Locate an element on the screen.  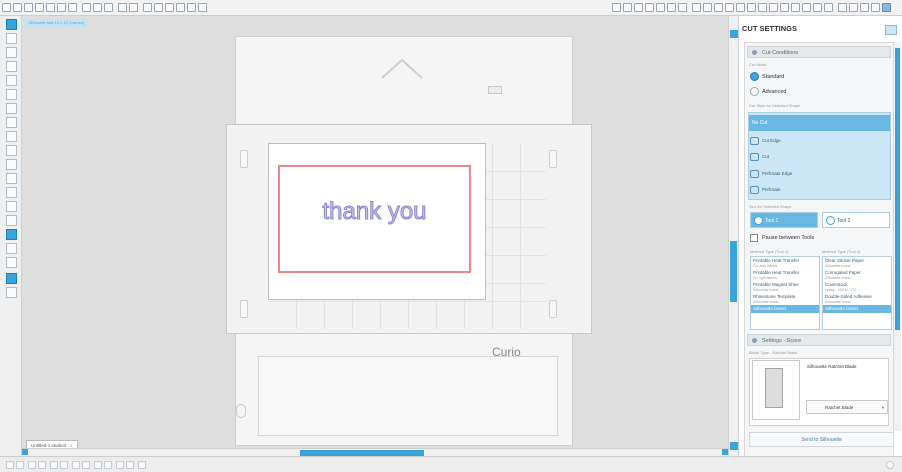
new-doc-icon is located at coordinates (6, 7).